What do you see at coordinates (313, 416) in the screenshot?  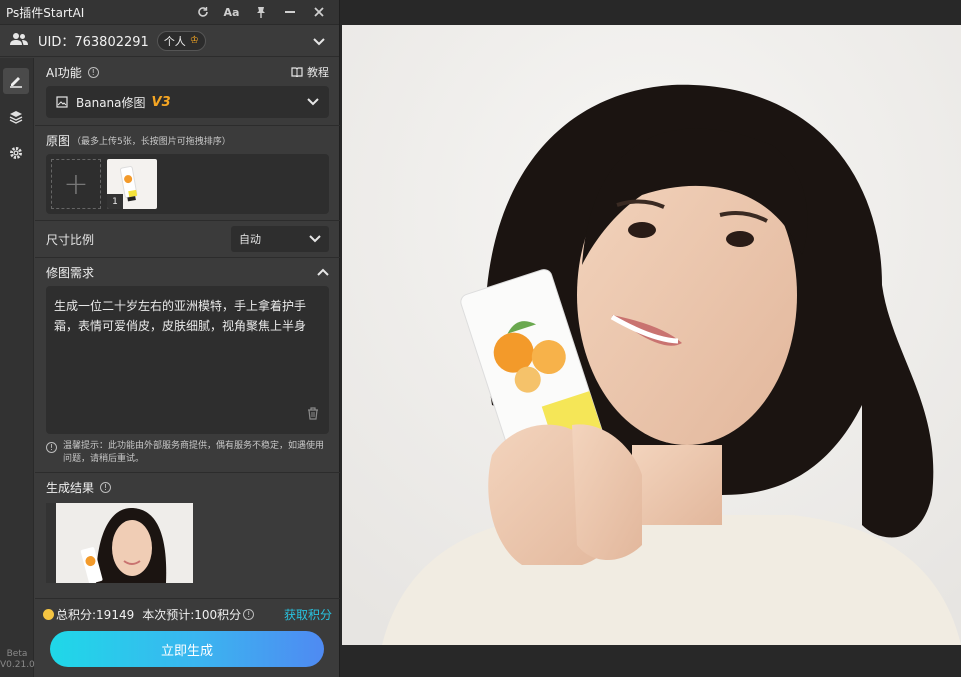 I see `trash-icon` at bounding box center [313, 416].